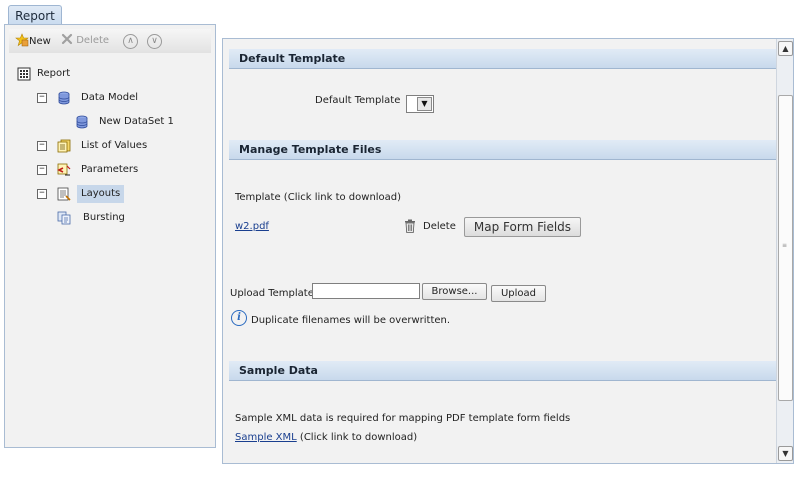  I want to click on sample-data-header: Sample Data, so click(503, 371).